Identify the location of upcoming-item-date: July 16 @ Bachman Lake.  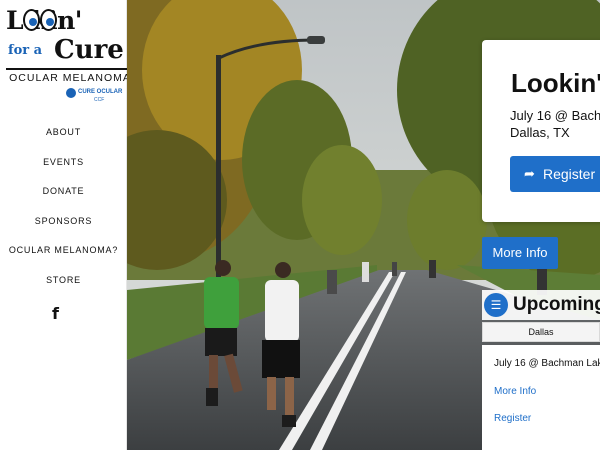
(547, 363).